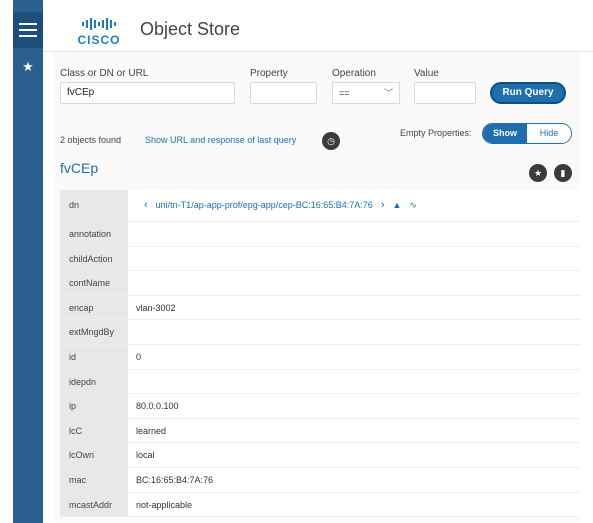  What do you see at coordinates (94, 504) in the screenshot?
I see `property-key: mcastAddr` at bounding box center [94, 504].